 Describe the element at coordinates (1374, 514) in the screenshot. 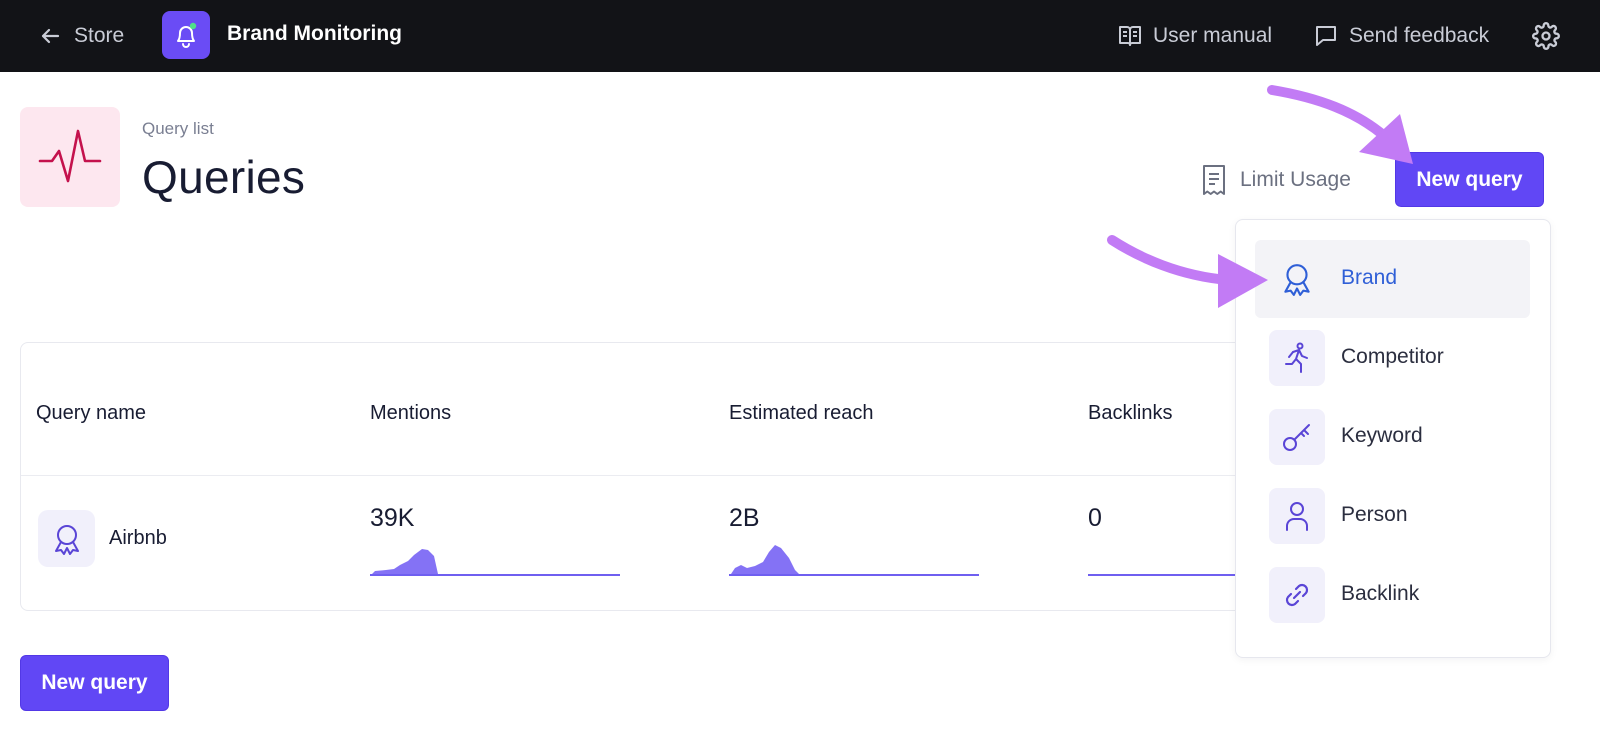

I see `dropdown-item-label: Person` at that location.